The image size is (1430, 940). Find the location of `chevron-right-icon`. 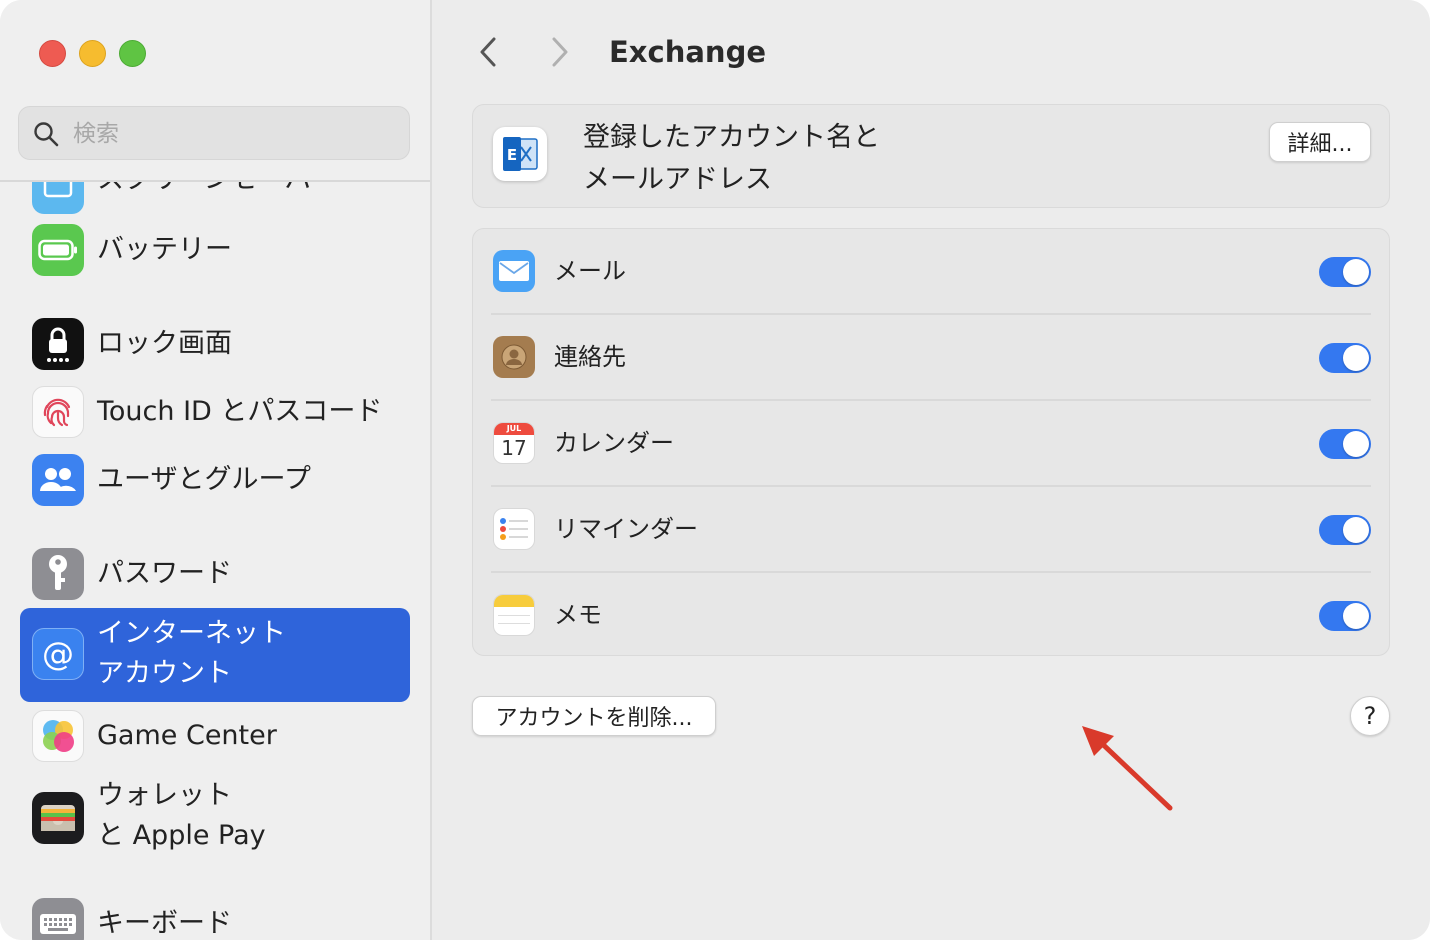

chevron-right-icon is located at coordinates (560, 52).